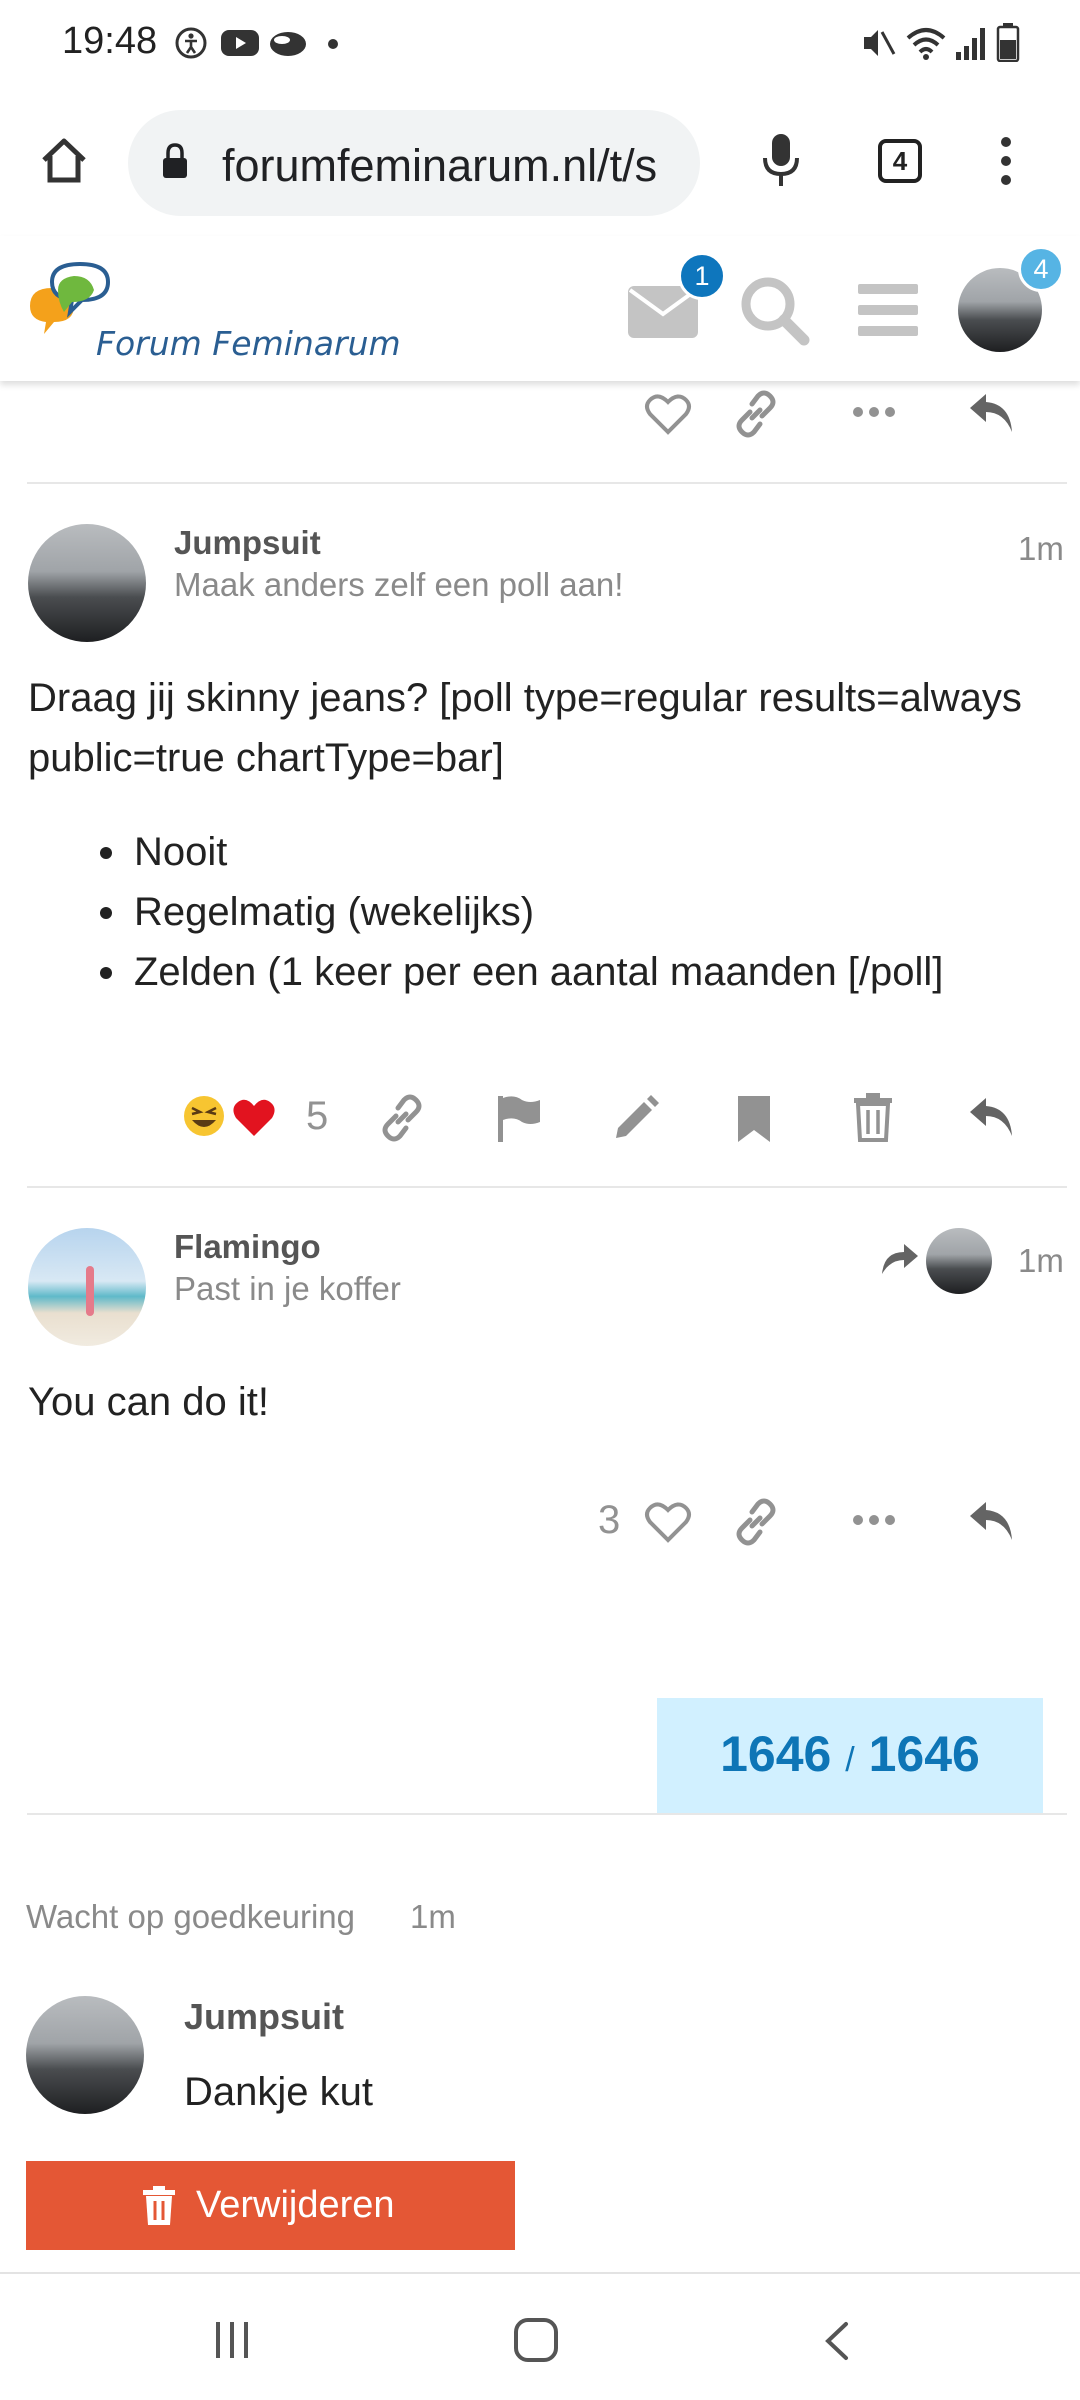  I want to click on home-icon, so click(64, 160).